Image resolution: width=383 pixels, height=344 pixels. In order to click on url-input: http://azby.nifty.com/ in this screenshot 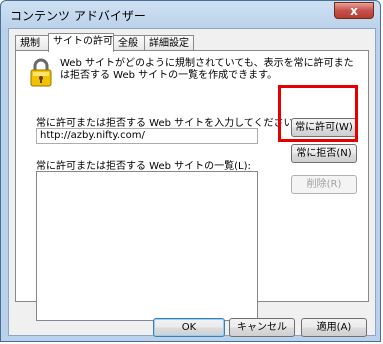, I will do `click(147, 136)`.